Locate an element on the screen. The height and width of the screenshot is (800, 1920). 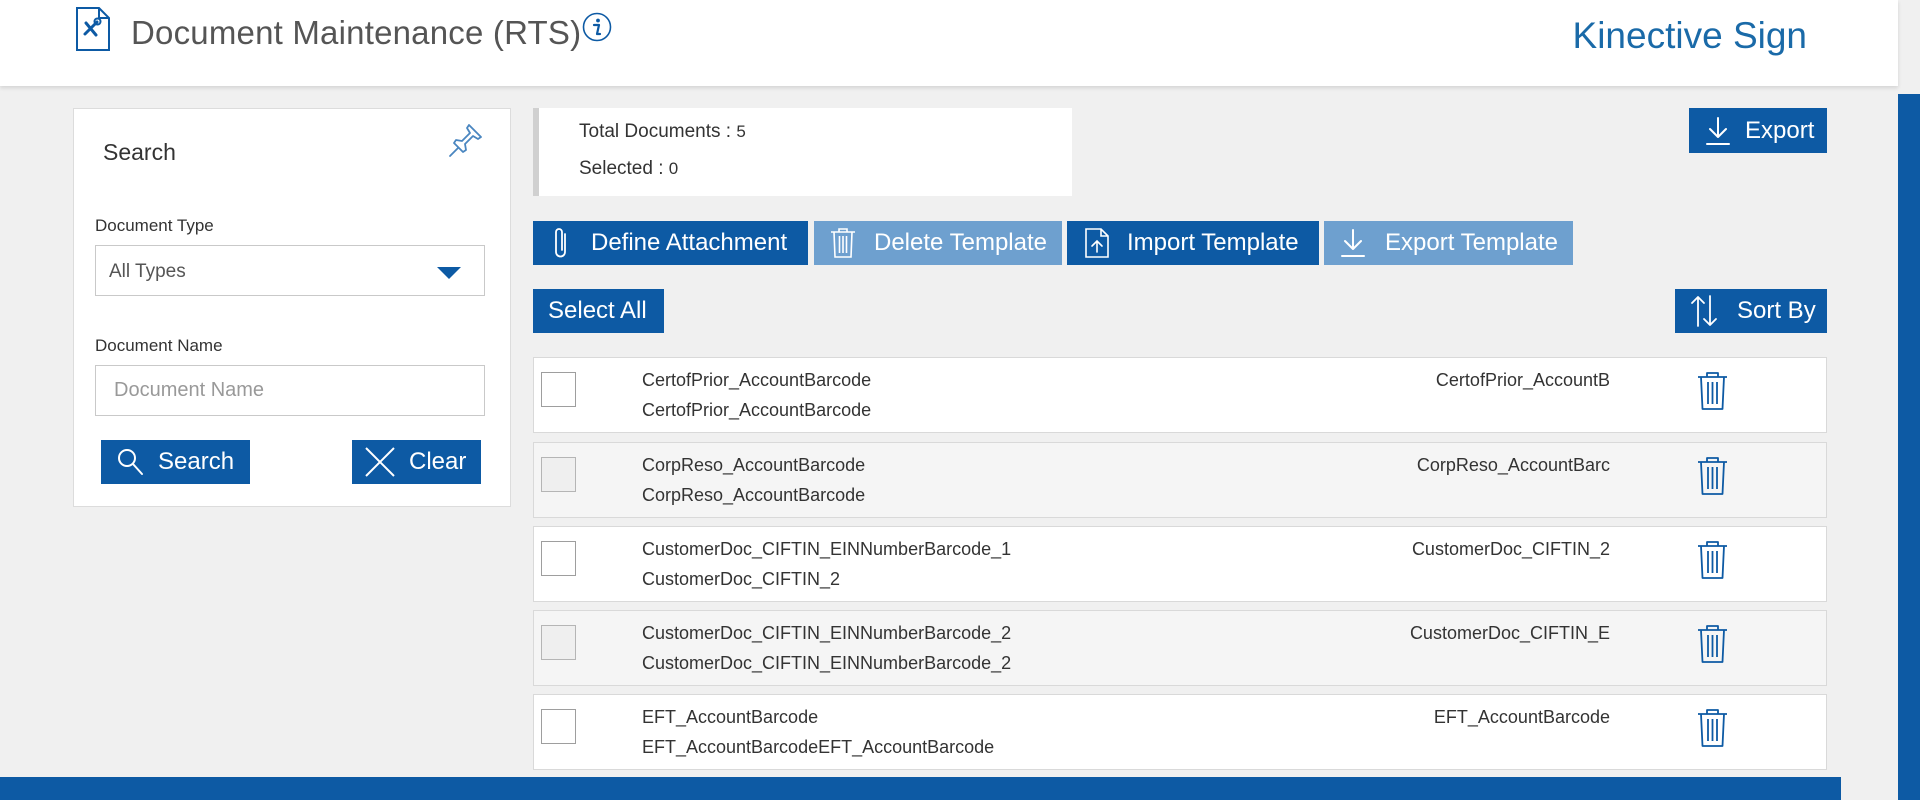
export-template-button: Export Template is located at coordinates (1448, 243).